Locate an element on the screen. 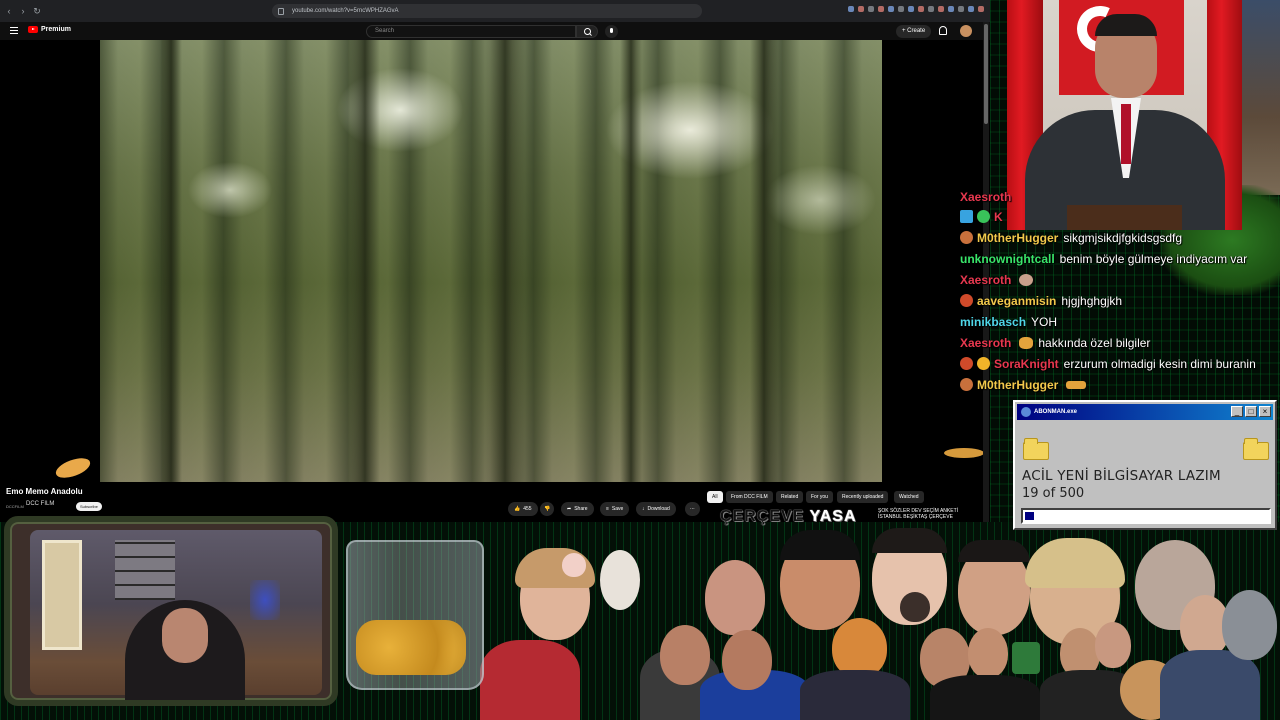 The width and height of the screenshot is (1280, 720). share-label: Share is located at coordinates (581, 509).